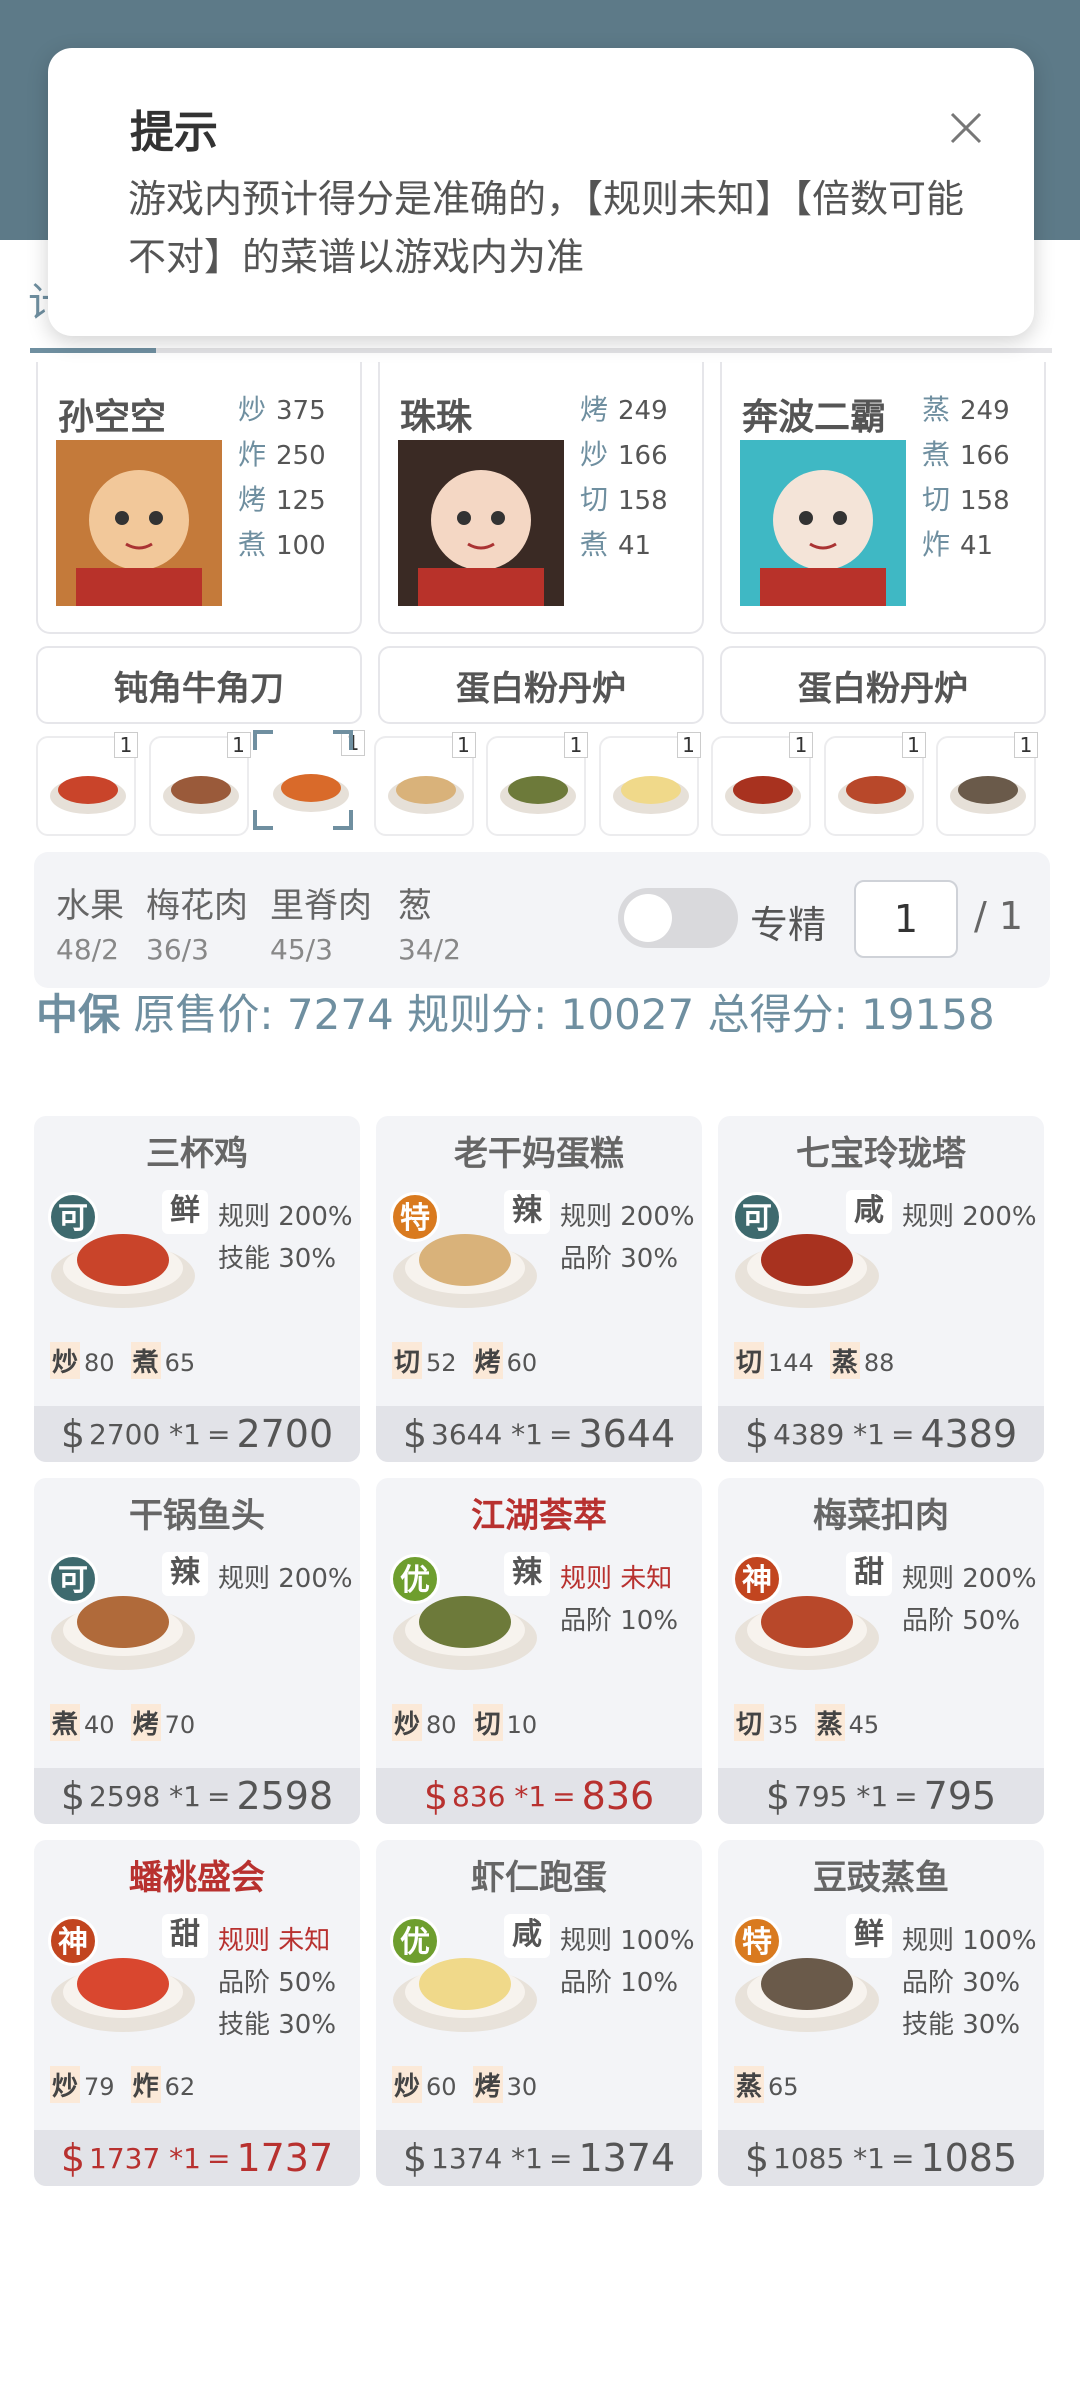 Image resolution: width=1080 pixels, height=2400 pixels. I want to click on dish-name: 江湖荟萃, so click(539, 1516).